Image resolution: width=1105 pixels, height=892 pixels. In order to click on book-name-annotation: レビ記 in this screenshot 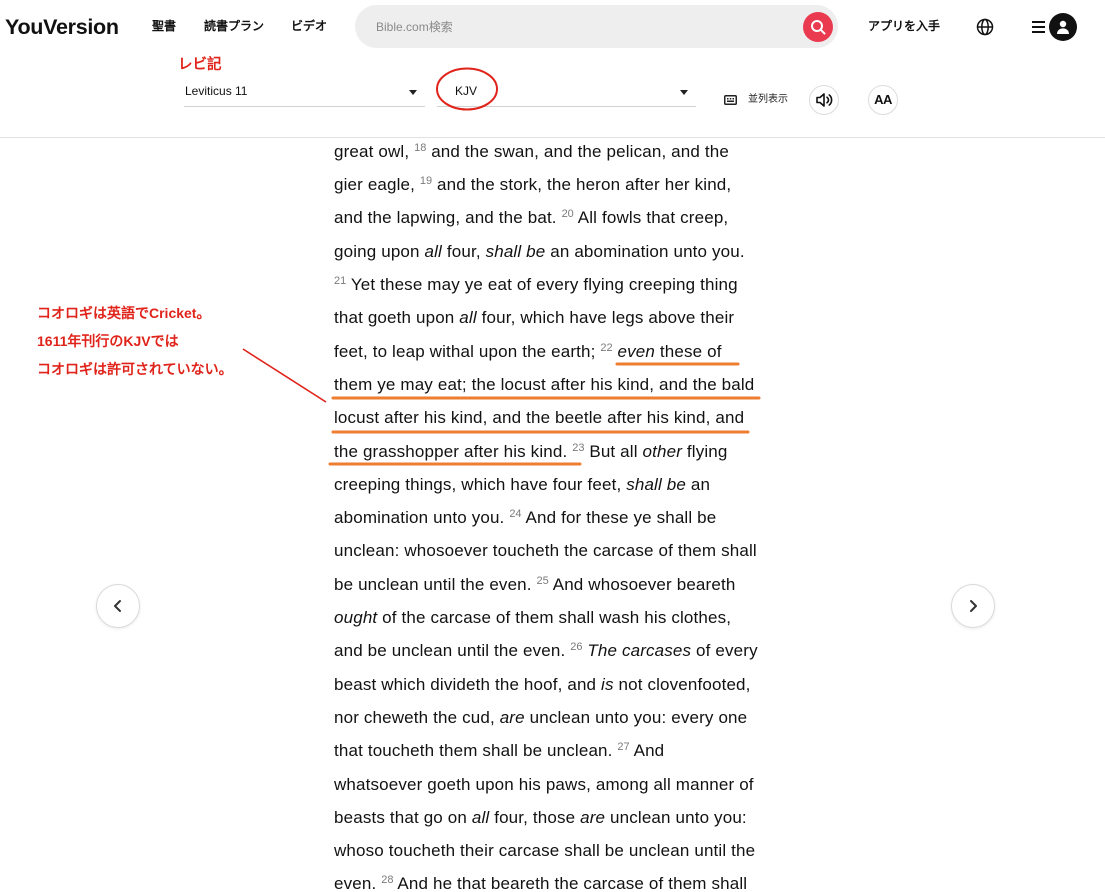, I will do `click(200, 65)`.